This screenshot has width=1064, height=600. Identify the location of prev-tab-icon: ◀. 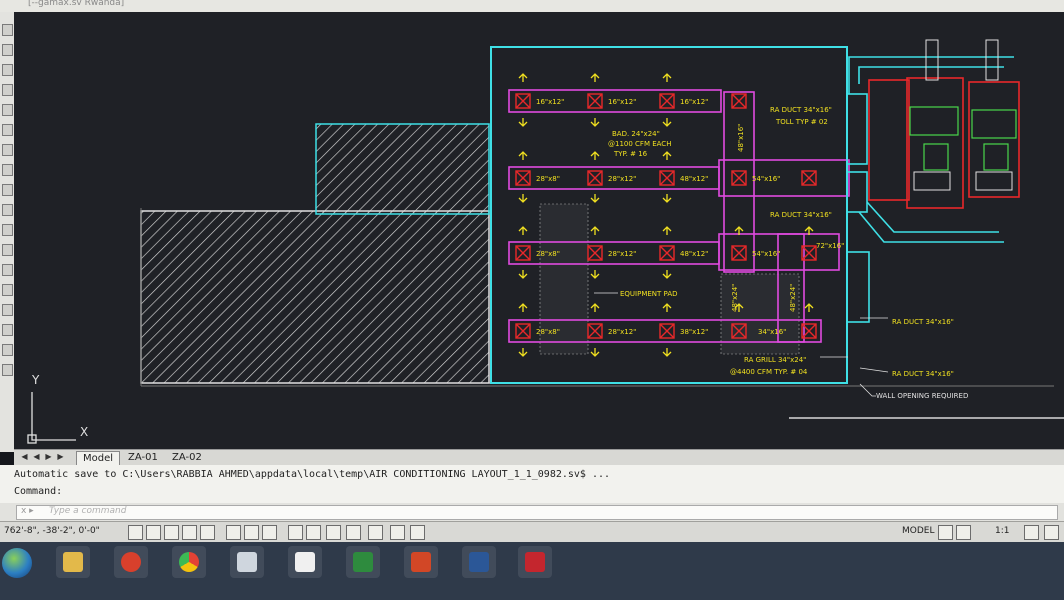
(36, 457).